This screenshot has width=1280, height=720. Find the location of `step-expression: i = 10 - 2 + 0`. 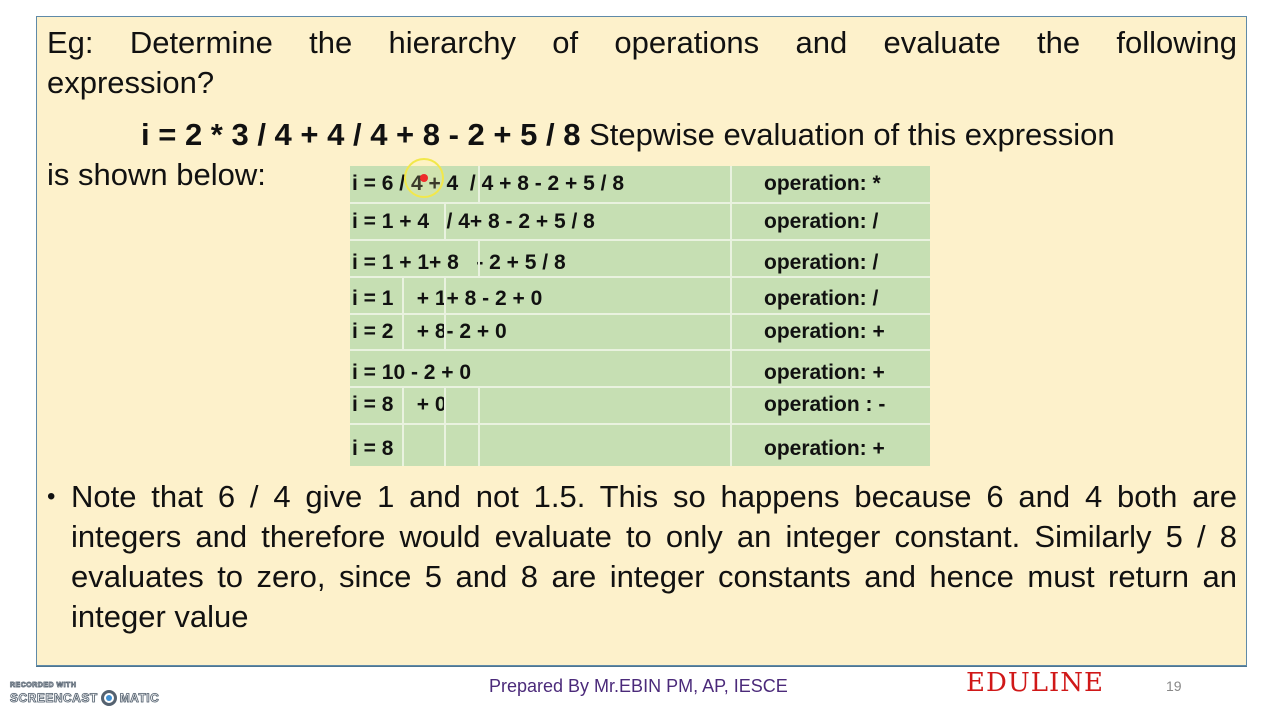

step-expression: i = 10 - 2 + 0 is located at coordinates (412, 372).